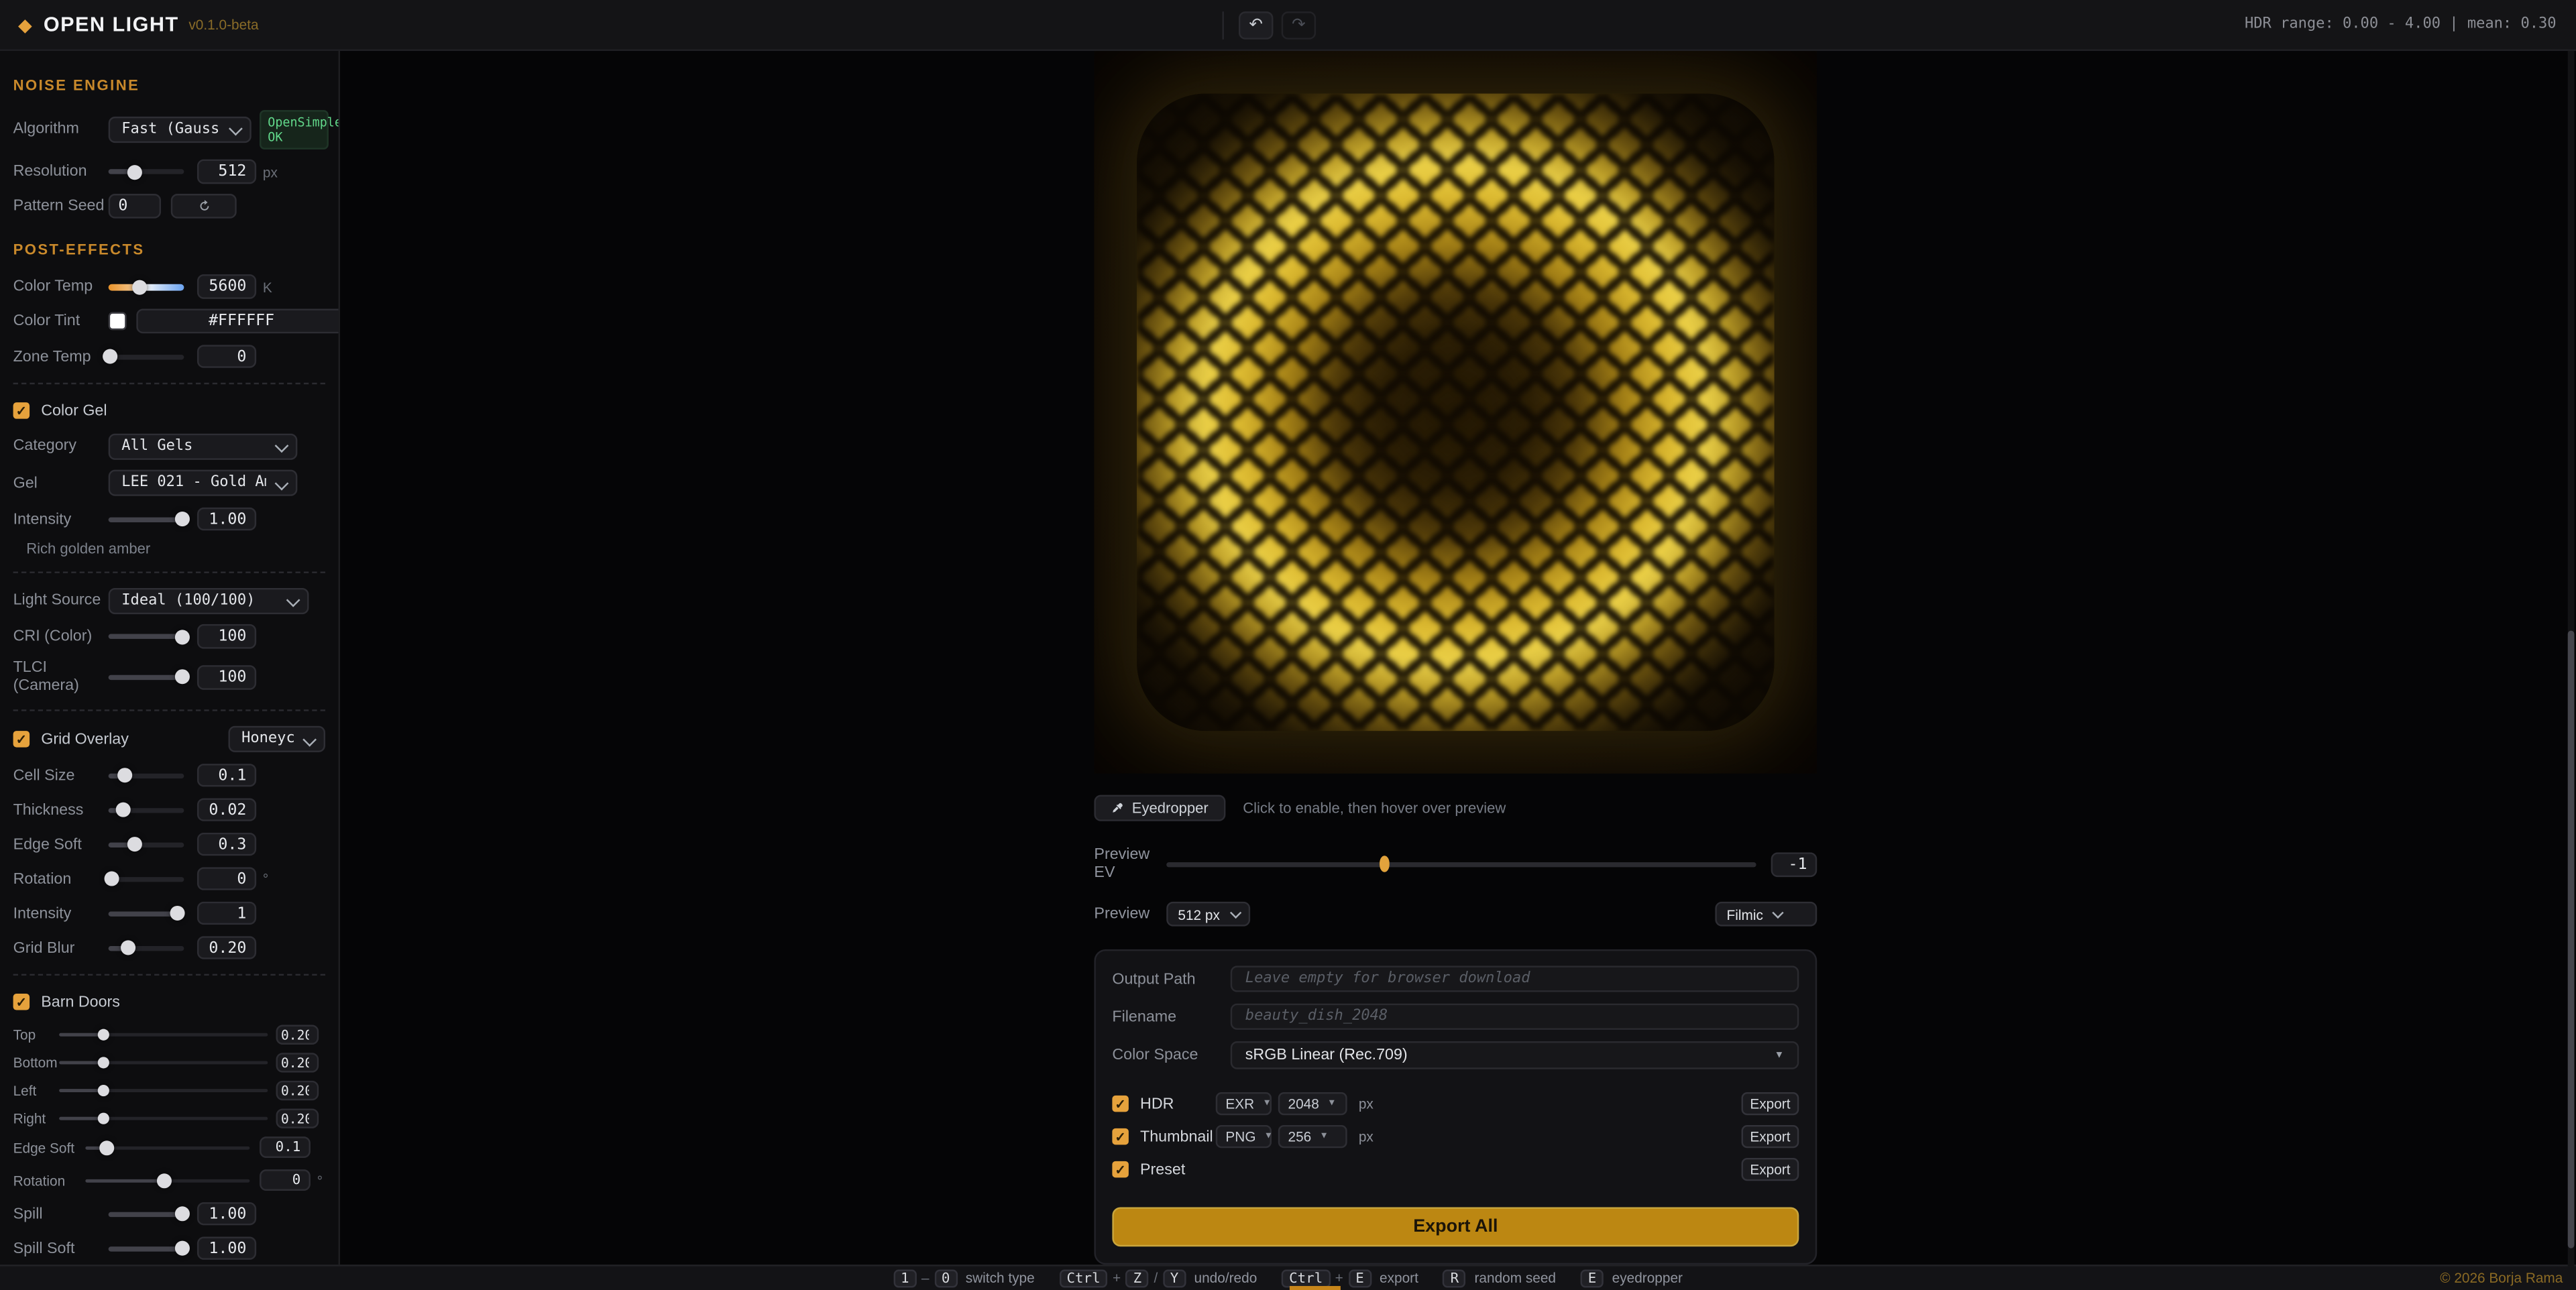  Describe the element at coordinates (1461, 864) in the screenshot. I see `preview-ev-slider` at that location.